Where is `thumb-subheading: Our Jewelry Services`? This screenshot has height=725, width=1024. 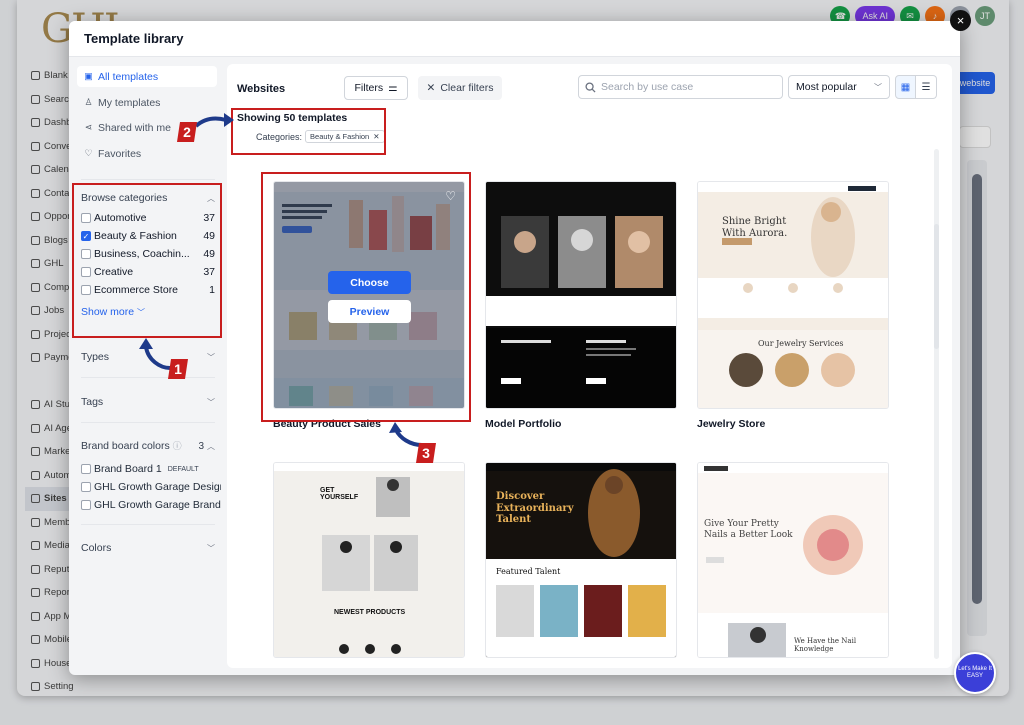 thumb-subheading: Our Jewelry Services is located at coordinates (801, 343).